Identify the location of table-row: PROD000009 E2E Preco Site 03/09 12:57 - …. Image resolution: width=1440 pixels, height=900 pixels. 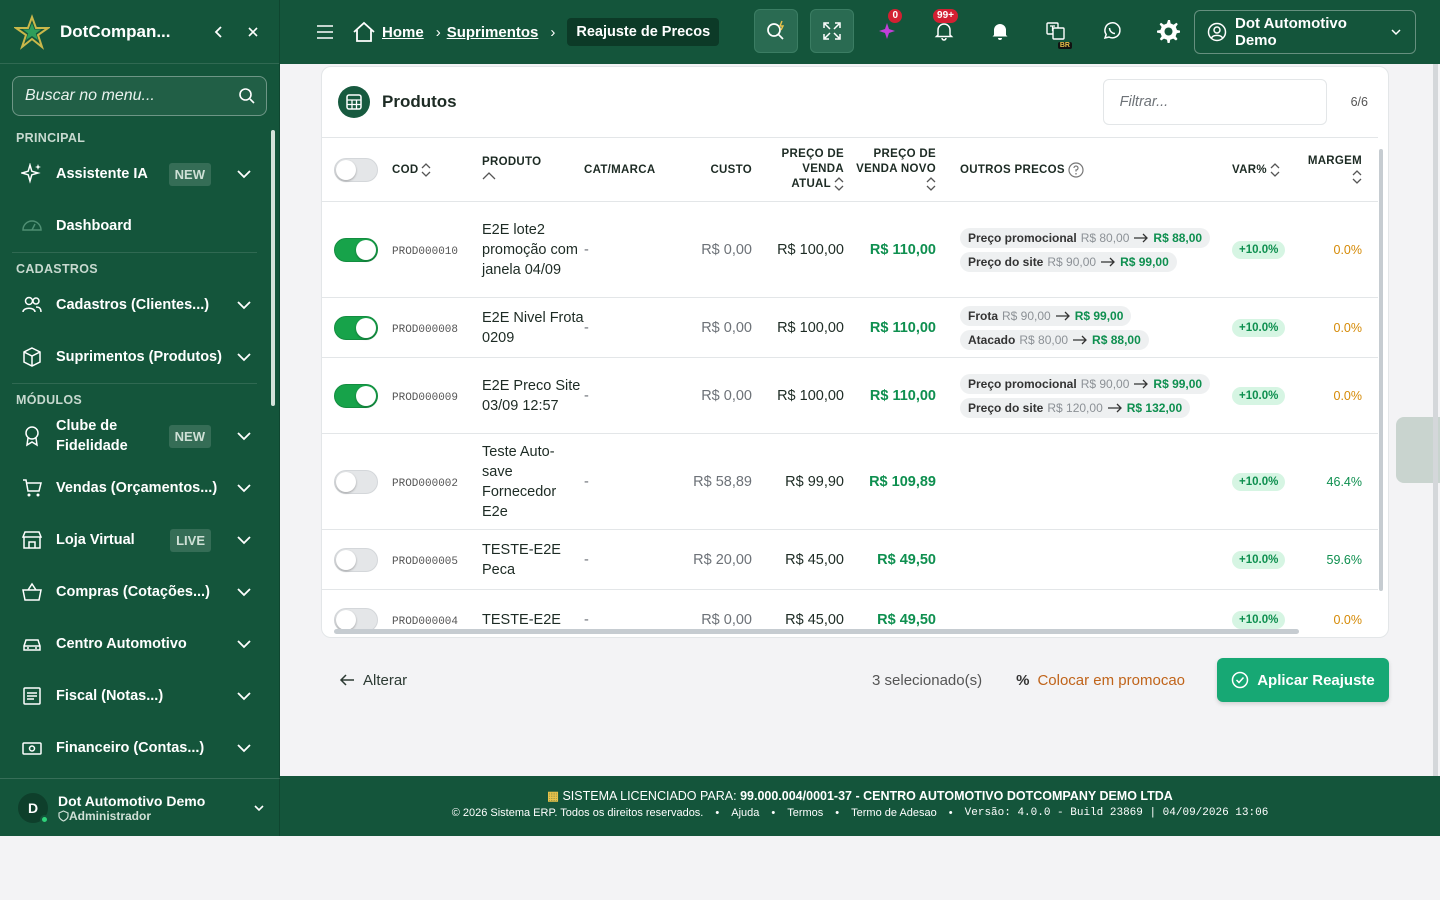
(850, 395).